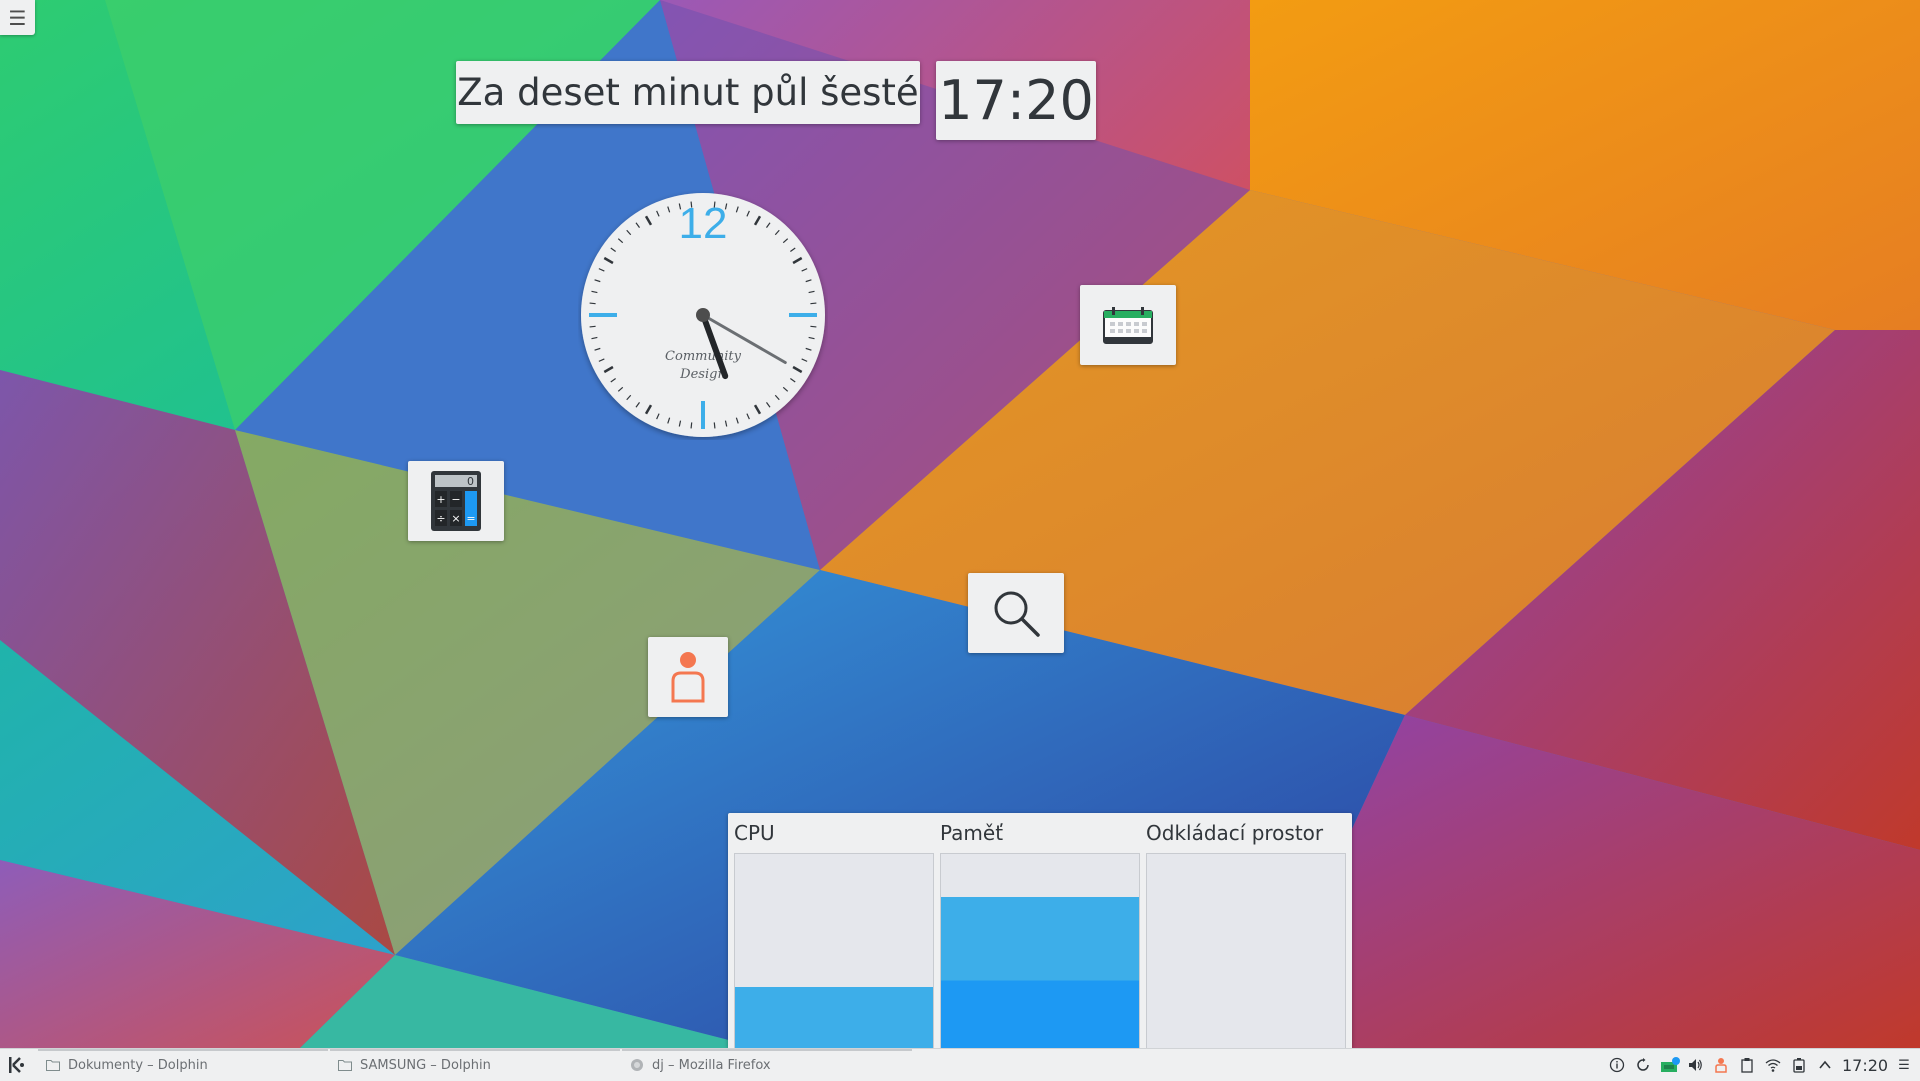 This screenshot has width=1920, height=1081. I want to click on clipboard-icon, so click(1747, 1065).